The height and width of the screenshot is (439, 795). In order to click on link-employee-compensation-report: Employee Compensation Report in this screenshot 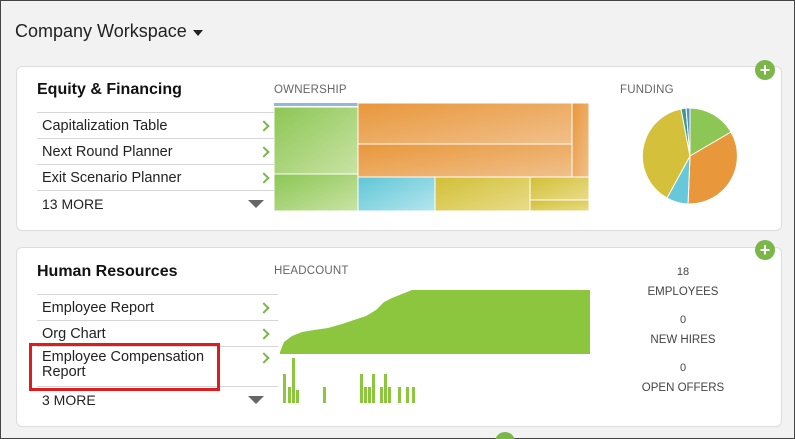, I will do `click(157, 366)`.